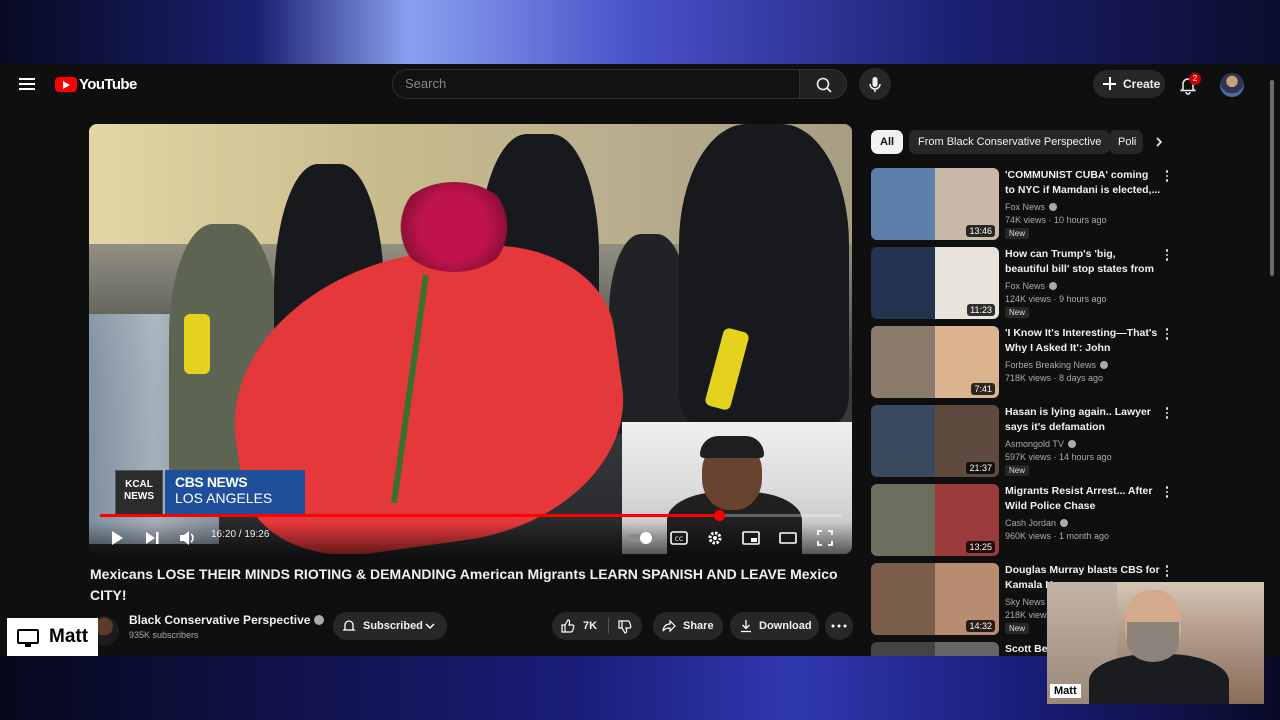  I want to click on video-thumbnail: 21:37, so click(935, 441).